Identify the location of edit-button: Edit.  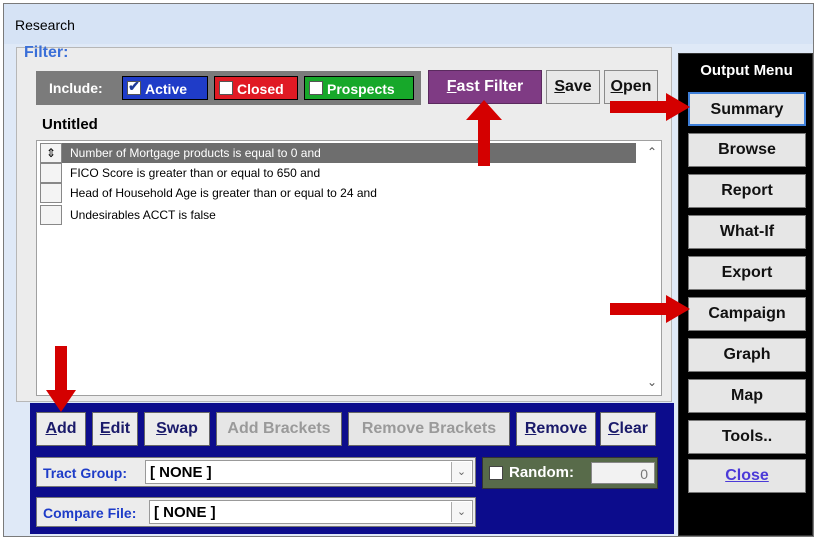
(115, 429).